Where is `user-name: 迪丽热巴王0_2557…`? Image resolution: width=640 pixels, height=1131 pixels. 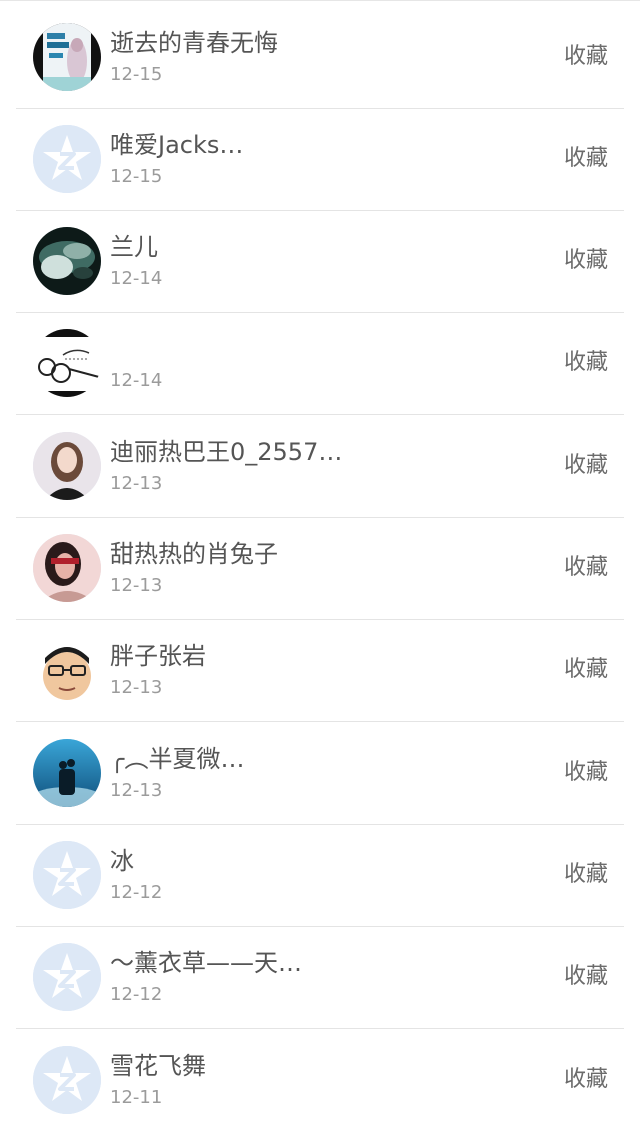 user-name: 迪丽热巴王0_2557… is located at coordinates (226, 452).